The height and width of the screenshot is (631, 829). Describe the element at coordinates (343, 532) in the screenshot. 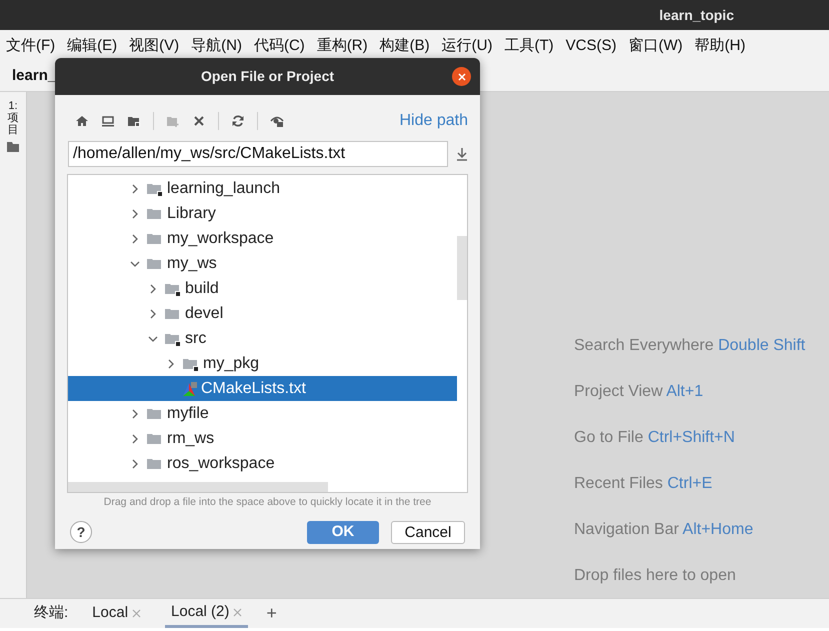

I see `ok-button: OK` at that location.